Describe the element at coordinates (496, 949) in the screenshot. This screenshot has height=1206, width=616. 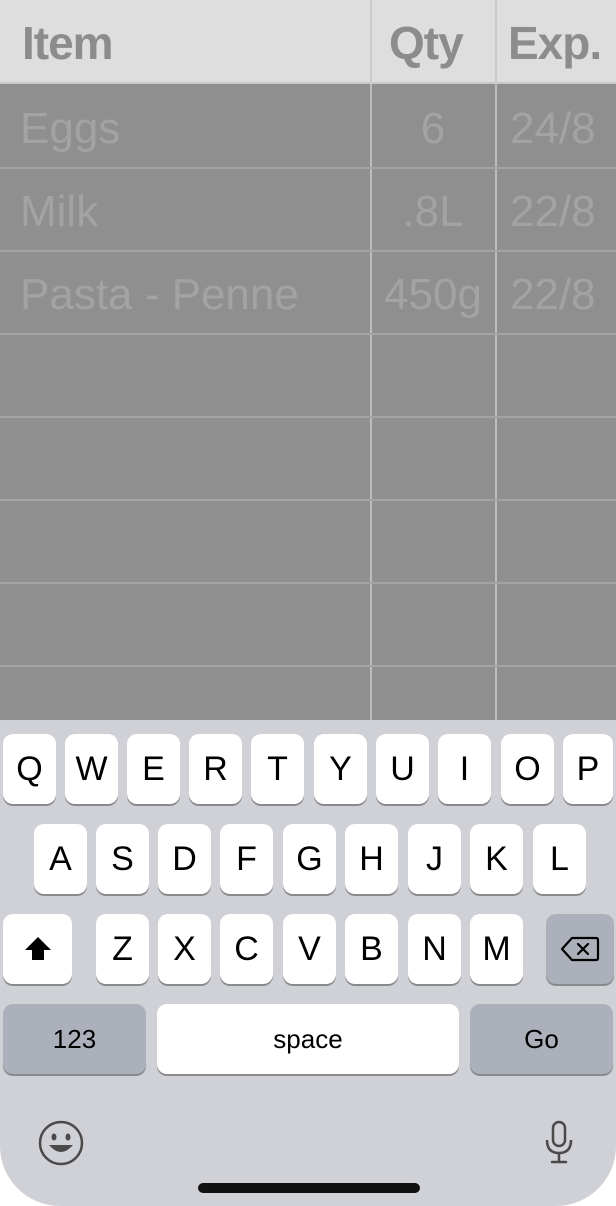
I see `key-m: M` at that location.